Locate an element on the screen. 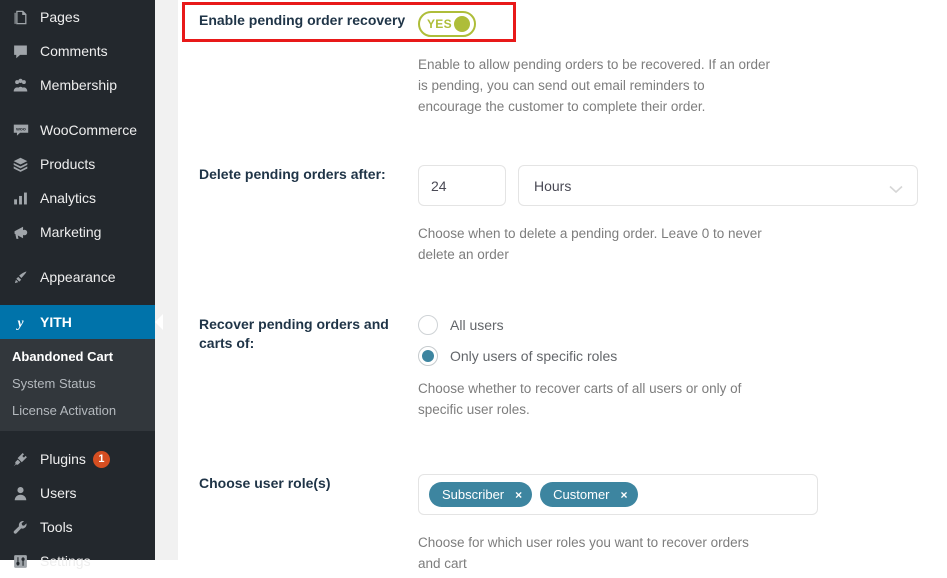  delete-after-input is located at coordinates (462, 185).